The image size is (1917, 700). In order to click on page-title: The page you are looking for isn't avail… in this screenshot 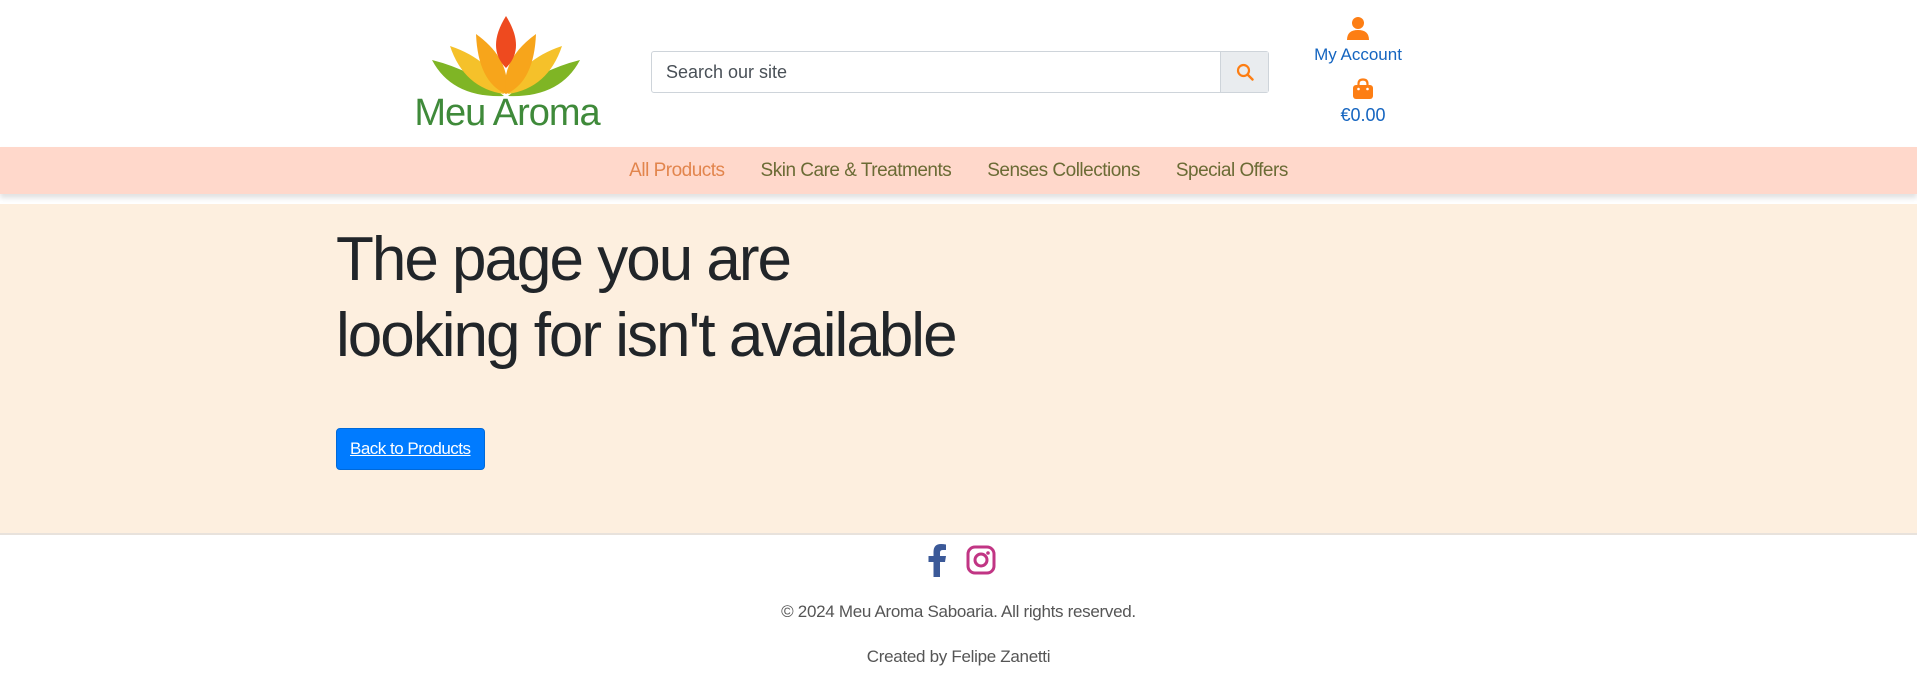, I will do `click(647, 297)`.